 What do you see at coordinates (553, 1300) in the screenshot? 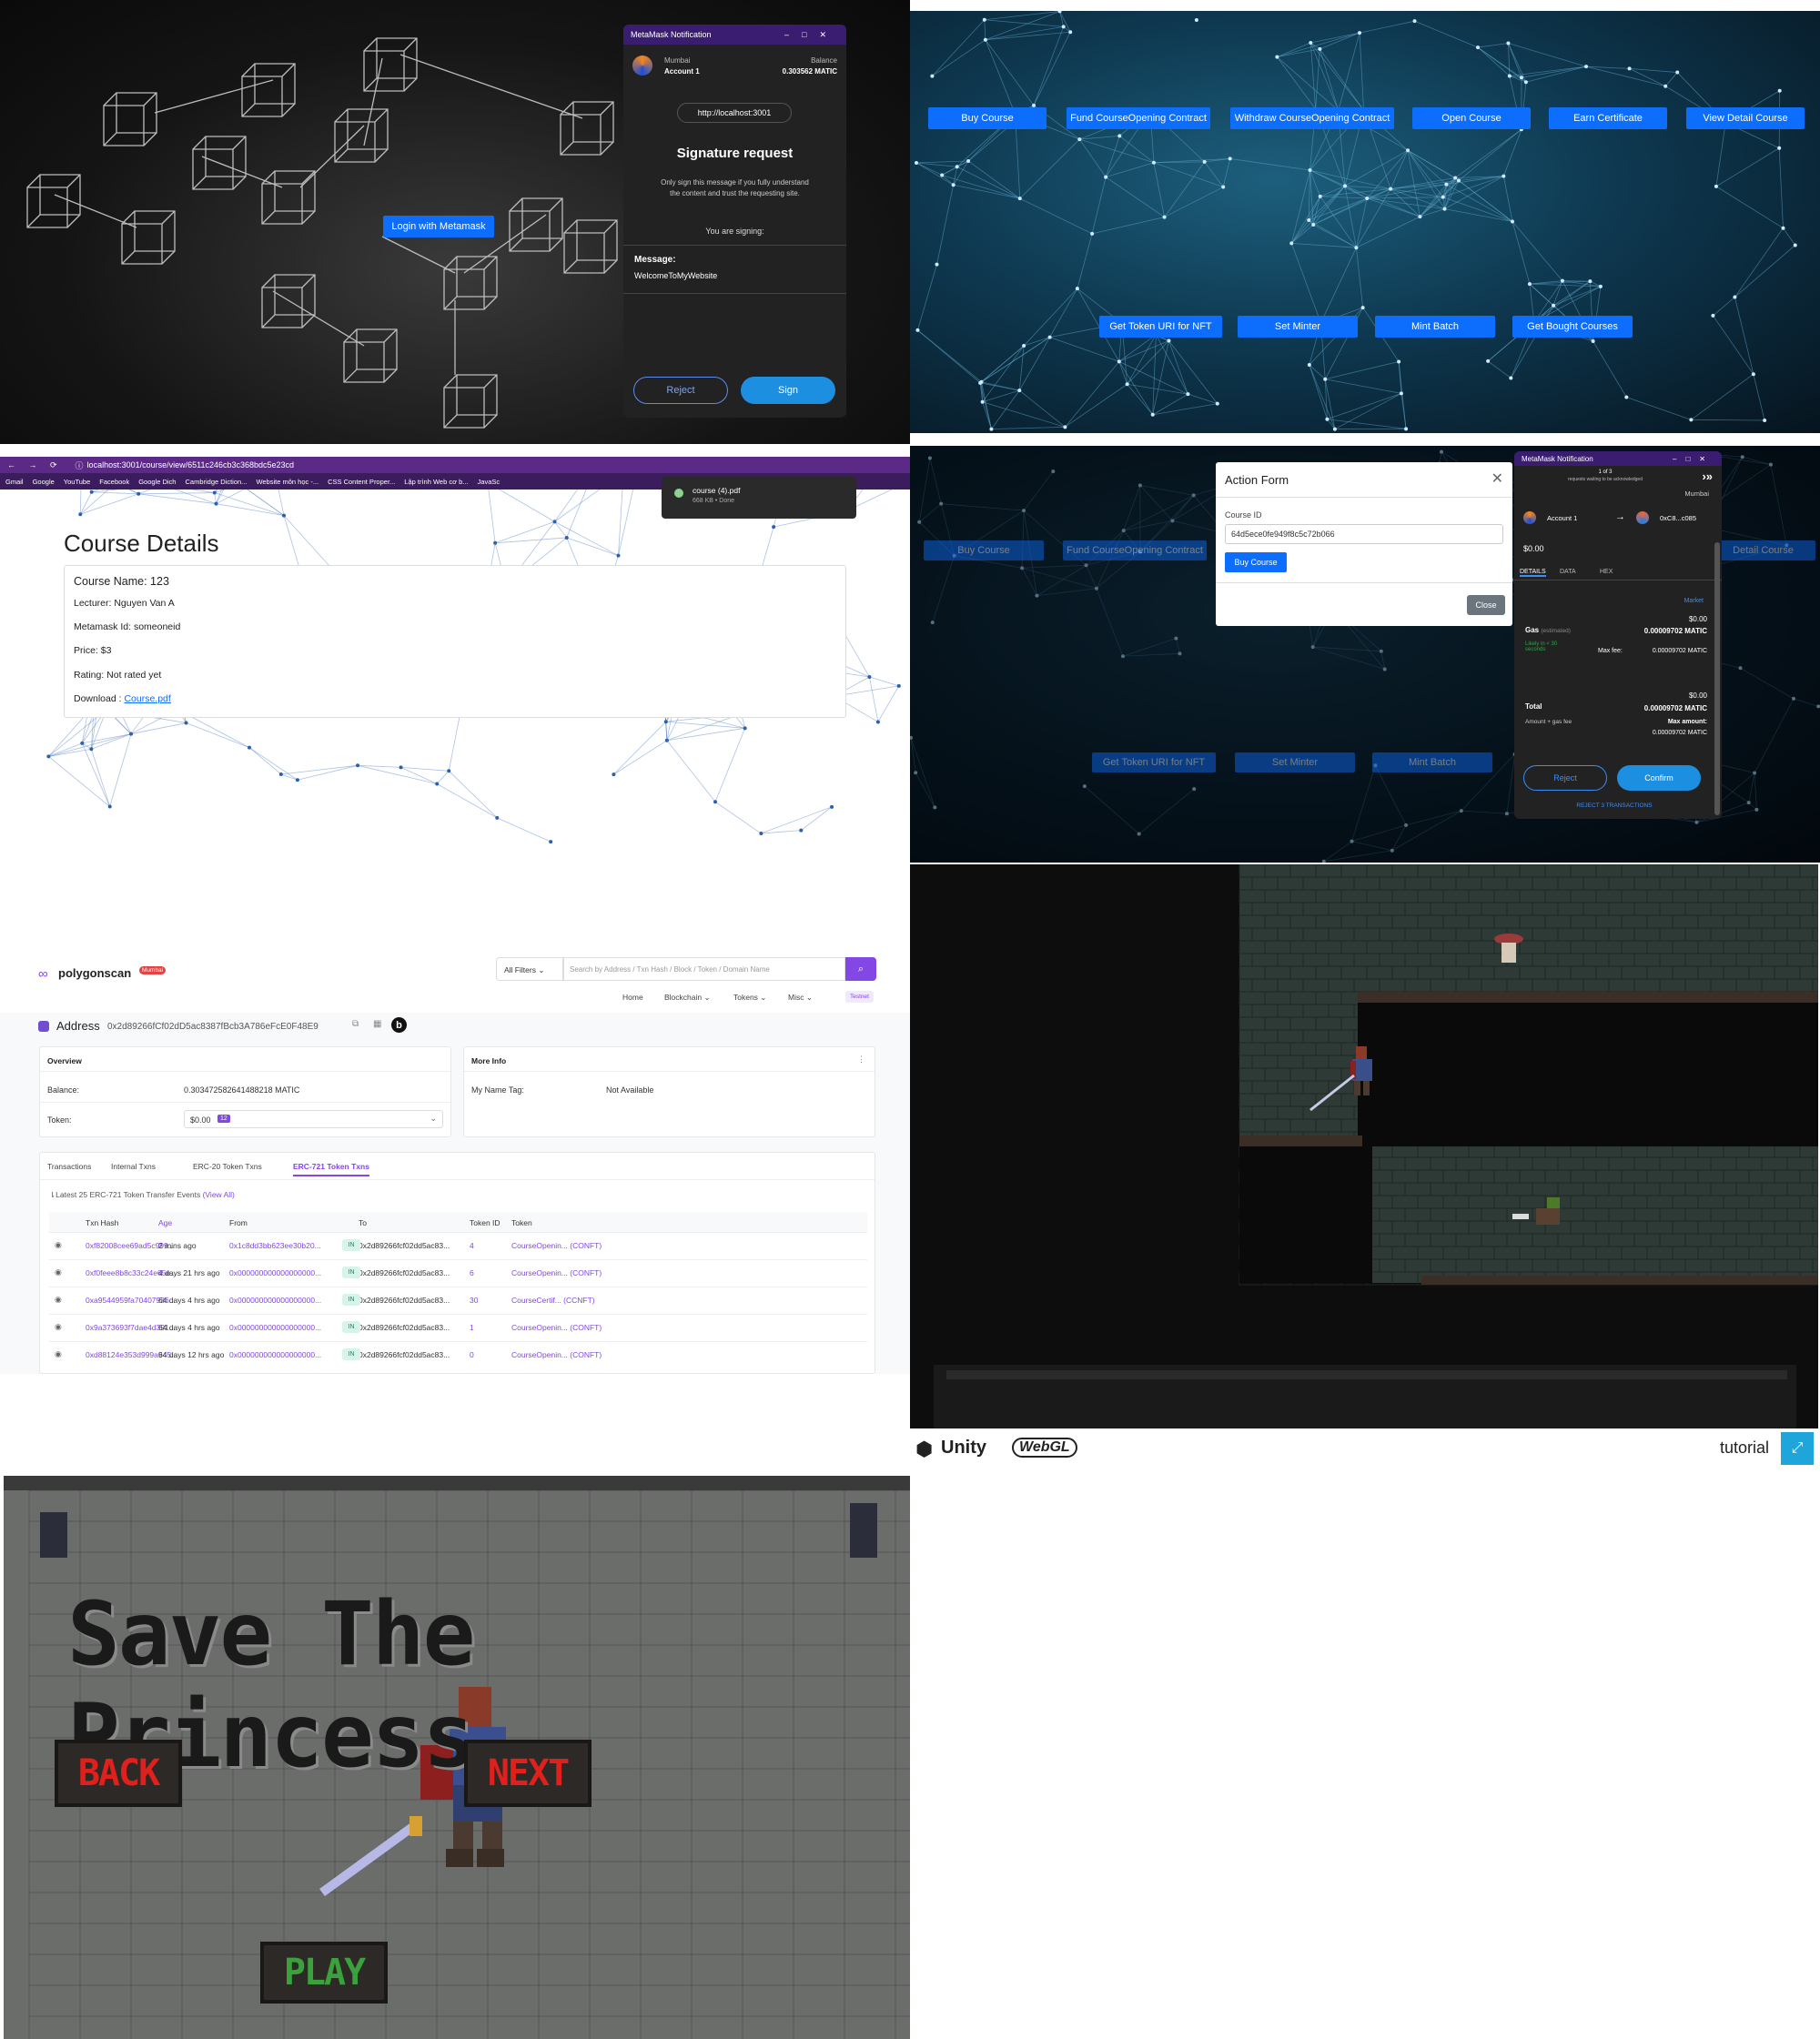
I see `cell-token: CourseCertif... (CCNFT)` at bounding box center [553, 1300].